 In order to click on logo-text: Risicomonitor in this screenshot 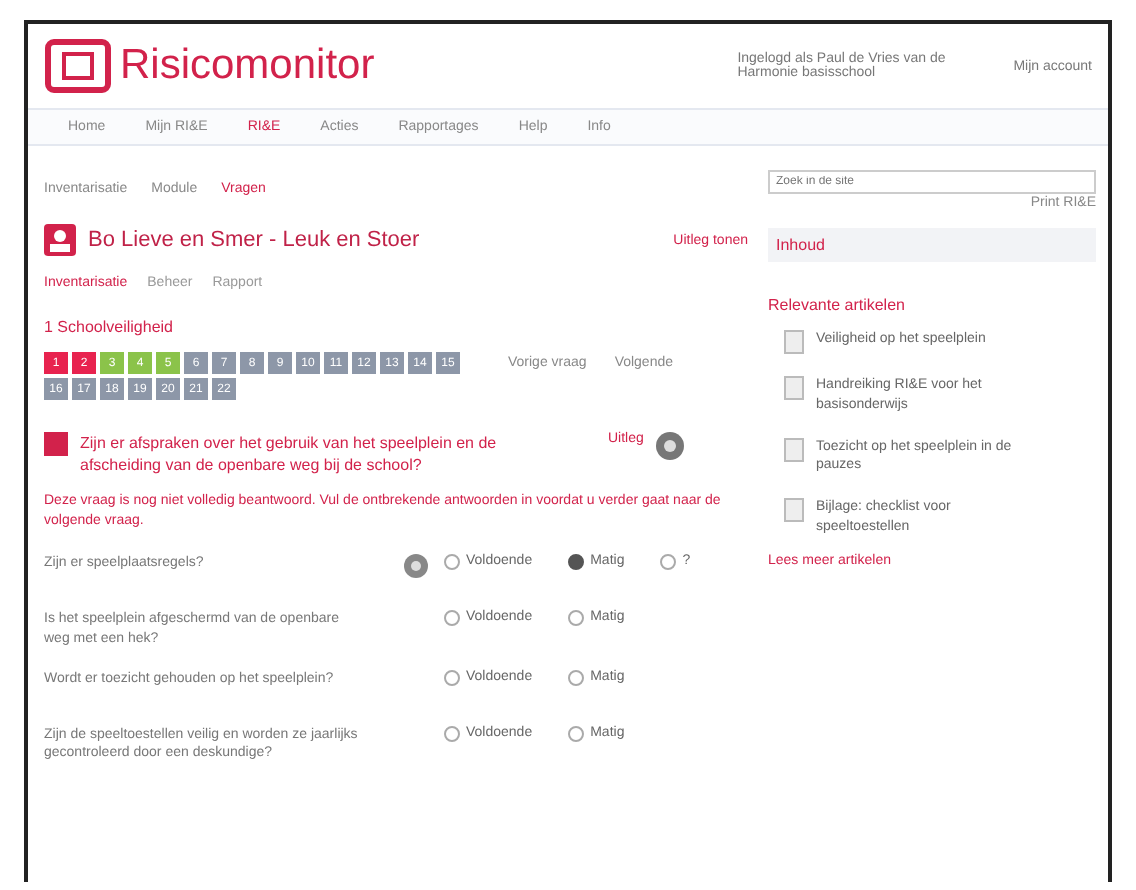, I will do `click(247, 66)`.